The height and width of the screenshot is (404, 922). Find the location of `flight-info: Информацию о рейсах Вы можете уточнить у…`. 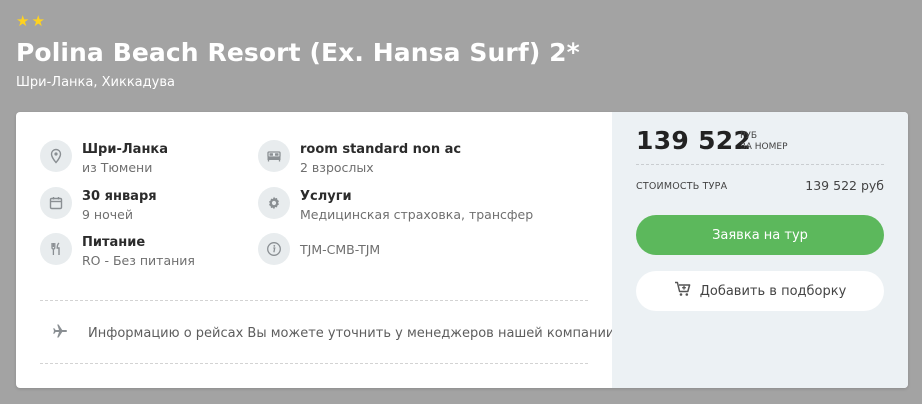

flight-info: Информацию о рейсах Вы можете уточнить у… is located at coordinates (333, 333).